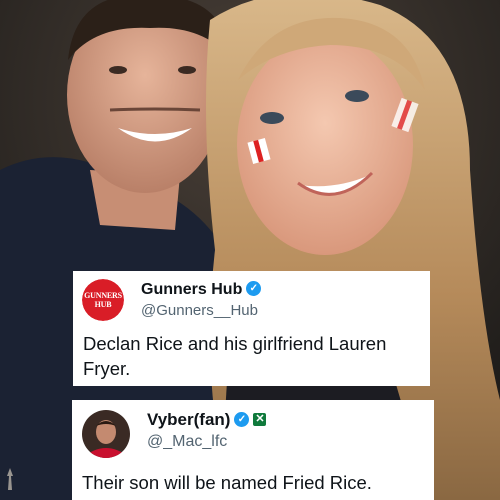 Image resolution: width=500 pixels, height=500 pixels. What do you see at coordinates (10, 479) in the screenshot?
I see `cannon-watermark-icon` at bounding box center [10, 479].